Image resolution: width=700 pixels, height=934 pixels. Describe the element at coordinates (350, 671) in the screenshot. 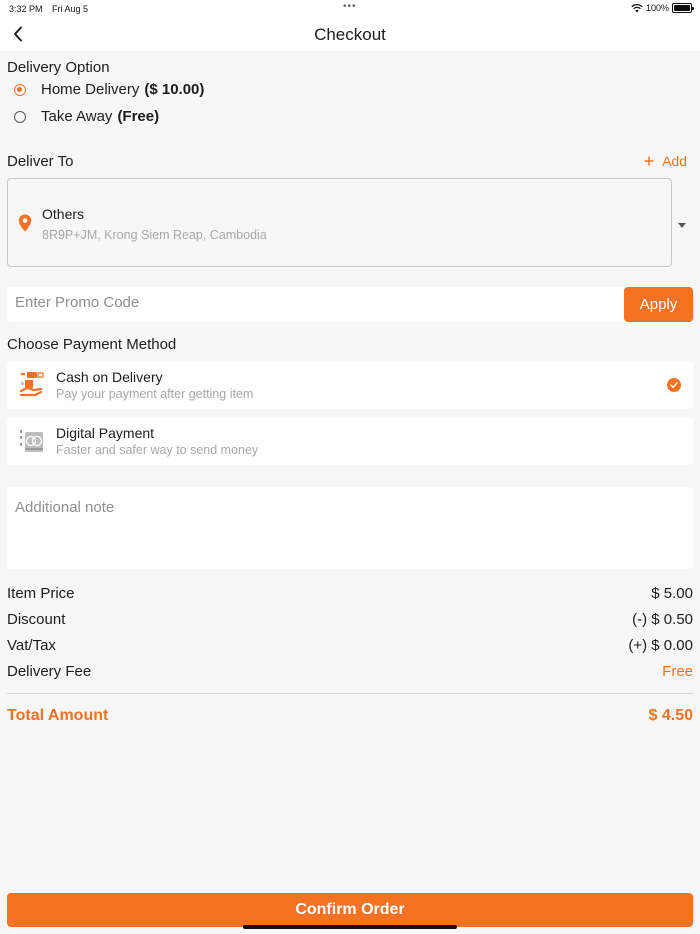

I see `summary-delivery-fee: Delivery Fee Free` at that location.